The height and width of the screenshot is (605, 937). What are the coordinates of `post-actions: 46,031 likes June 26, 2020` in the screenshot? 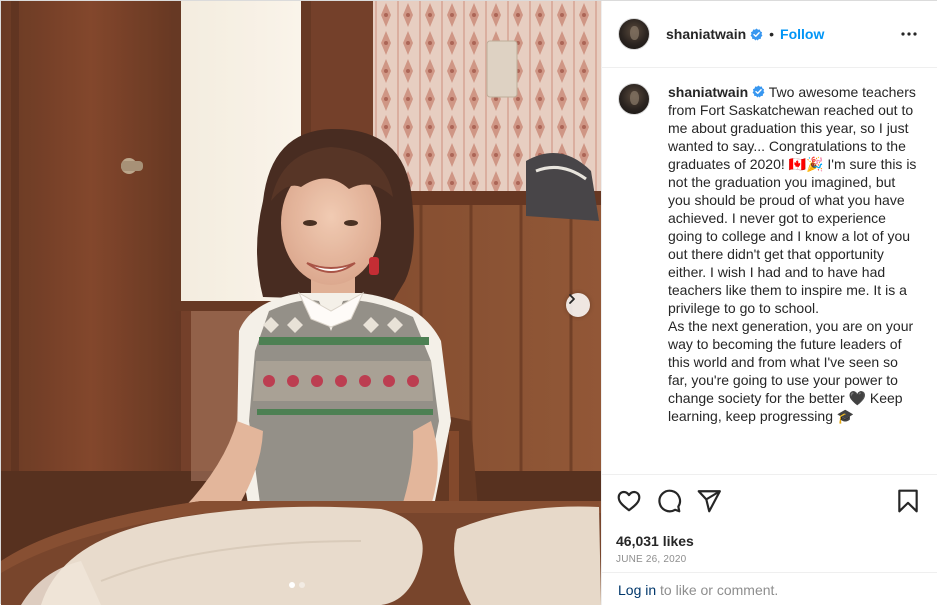 It's located at (769, 519).